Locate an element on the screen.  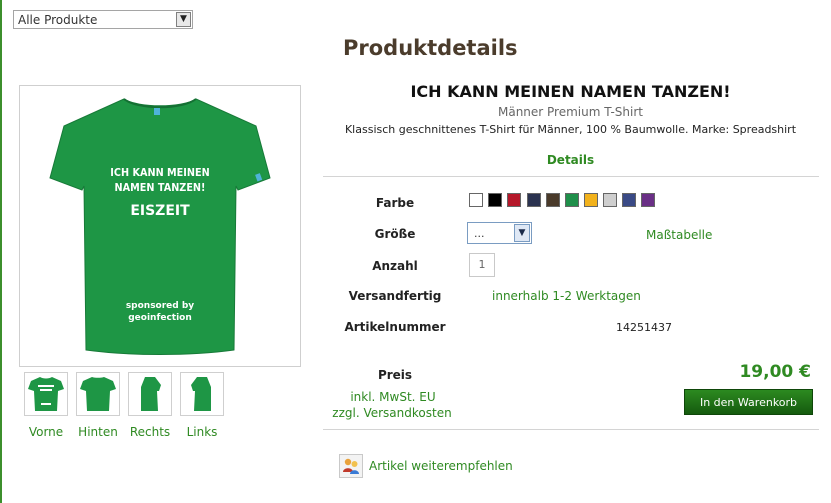
price-label: Preis is located at coordinates (395, 375).